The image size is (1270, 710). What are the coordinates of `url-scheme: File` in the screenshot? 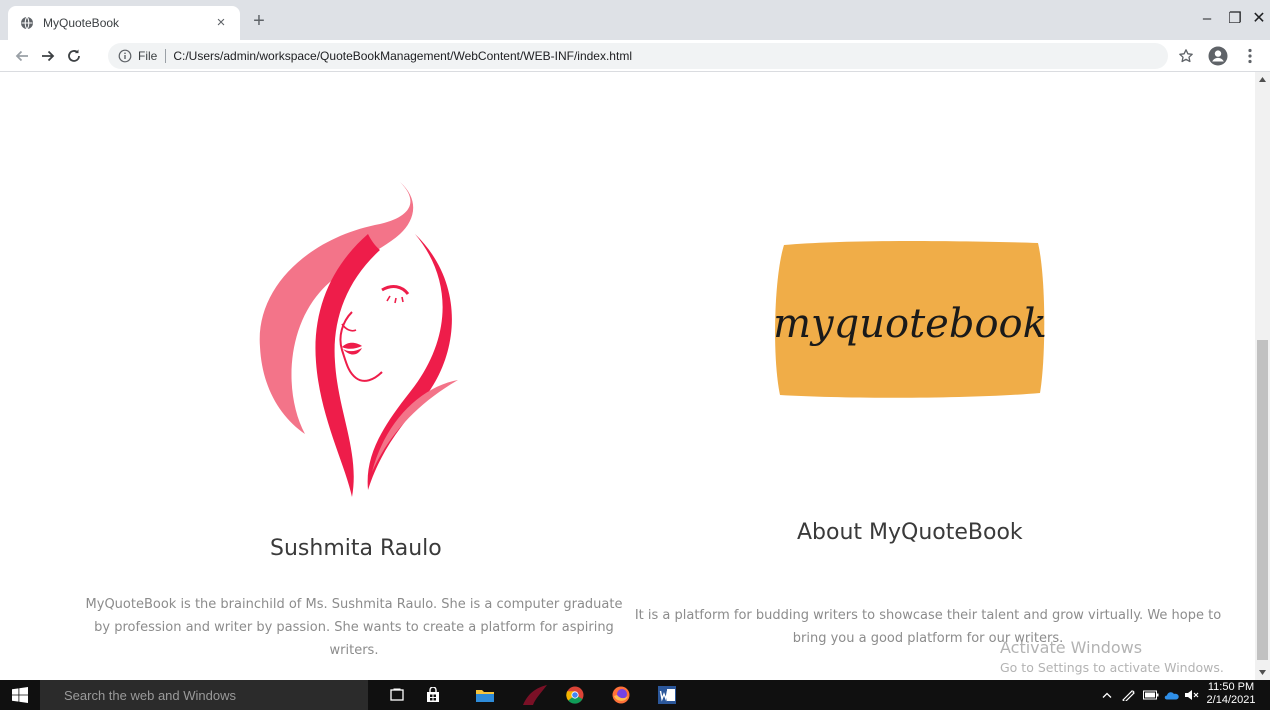 It's located at (148, 56).